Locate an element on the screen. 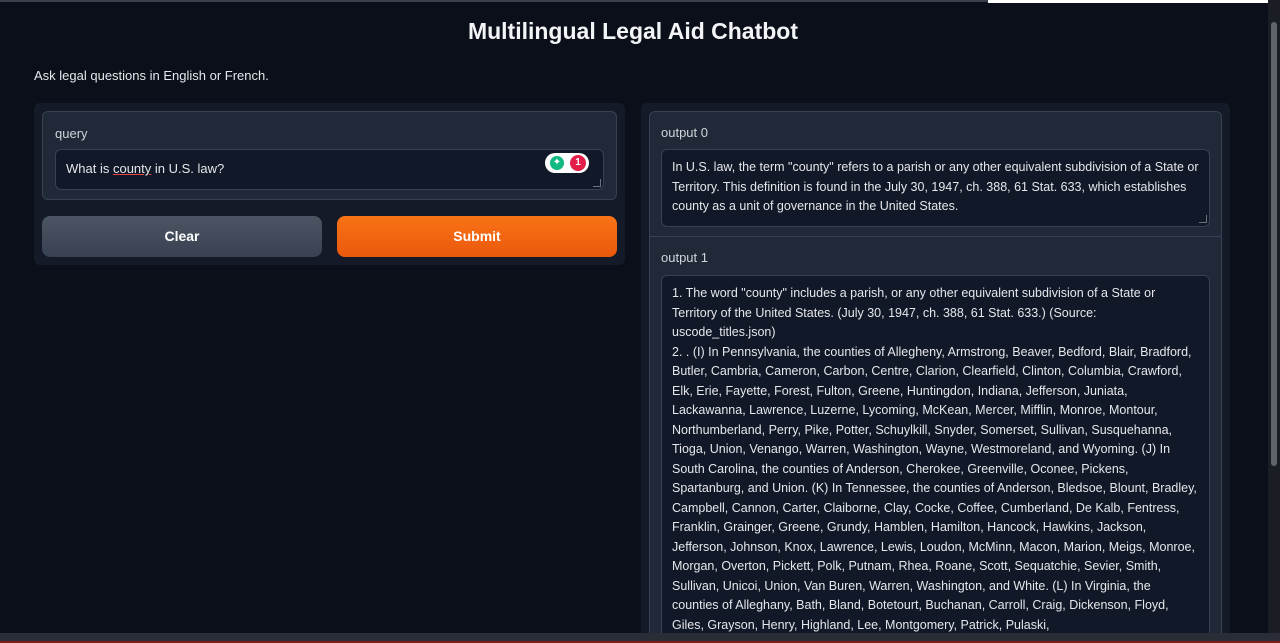  query-text-end: in U.S. law? is located at coordinates (188, 168).